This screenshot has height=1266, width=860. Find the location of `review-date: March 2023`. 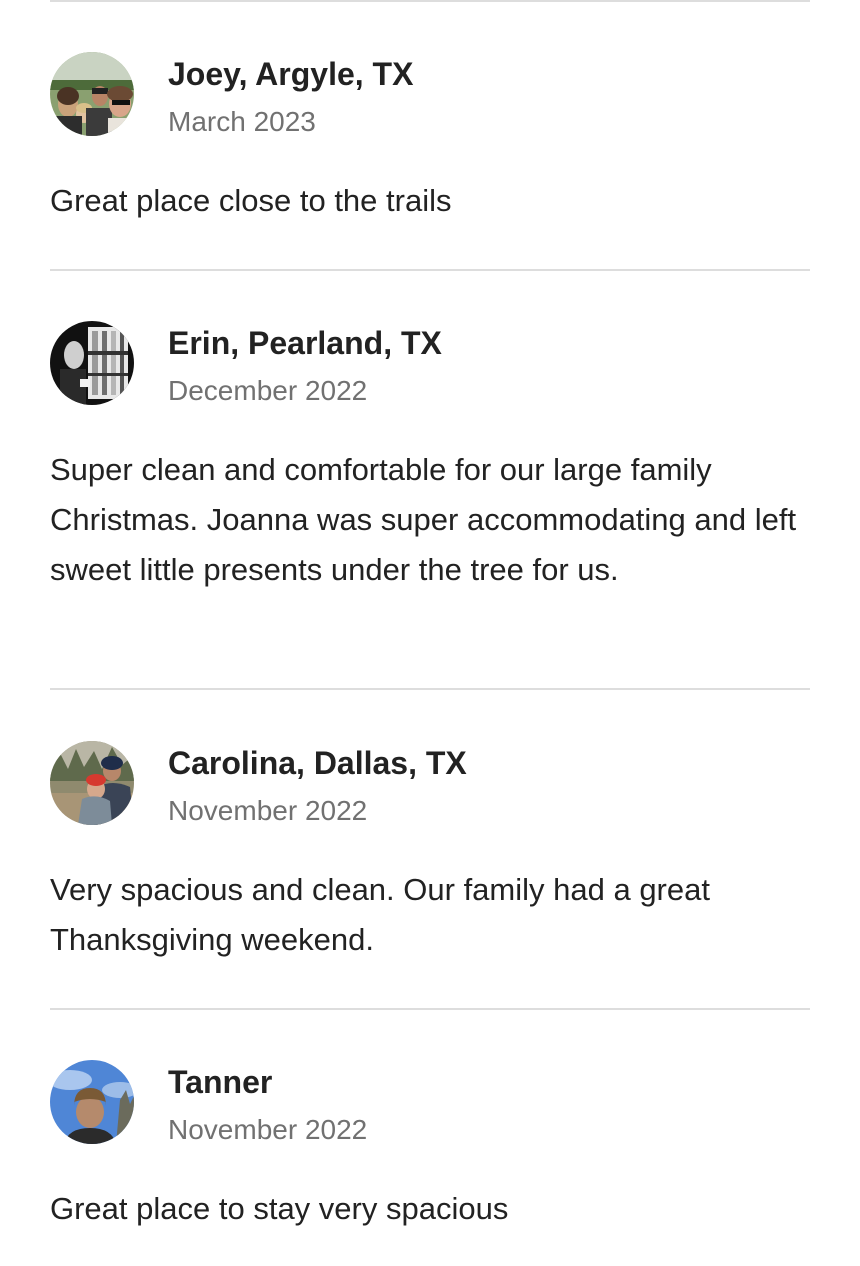

review-date: March 2023 is located at coordinates (242, 121).